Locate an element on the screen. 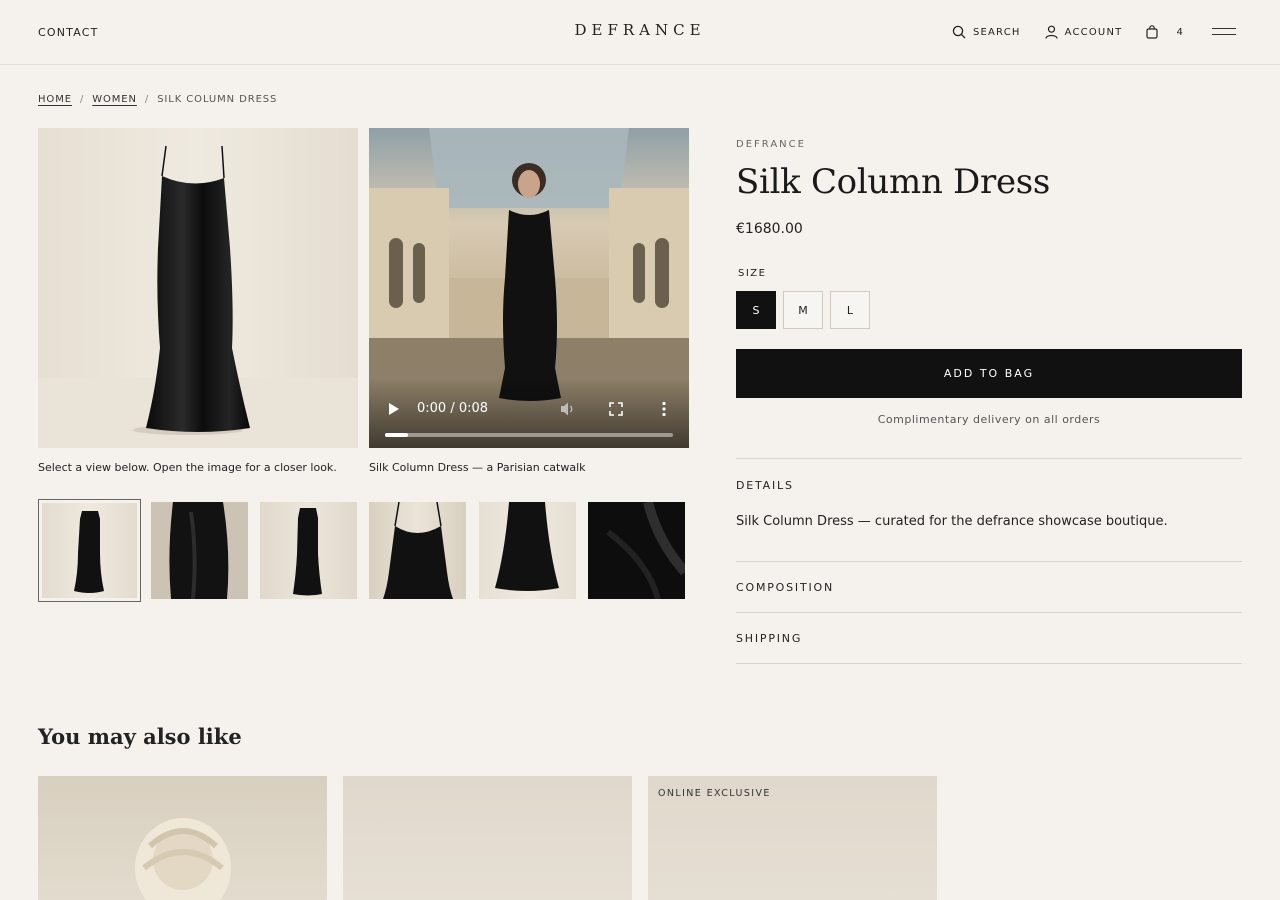 Image resolution: width=1280 pixels, height=900 pixels. account-button: ACCOUNT is located at coordinates (1084, 32).